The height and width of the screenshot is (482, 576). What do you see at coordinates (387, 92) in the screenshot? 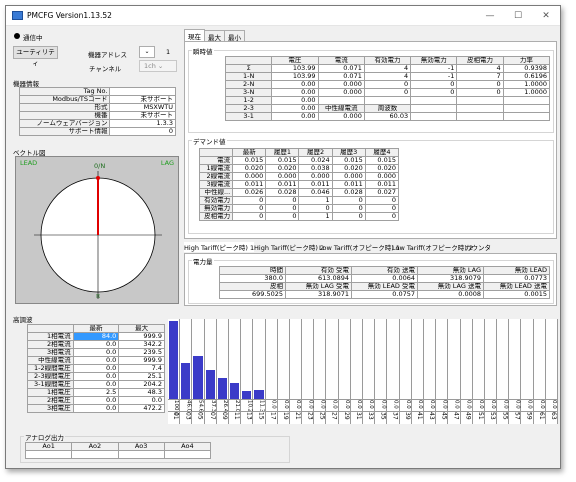
I see `table-row: 3-N 0.00 0.000 0 0 0 1.0000` at bounding box center [387, 92].